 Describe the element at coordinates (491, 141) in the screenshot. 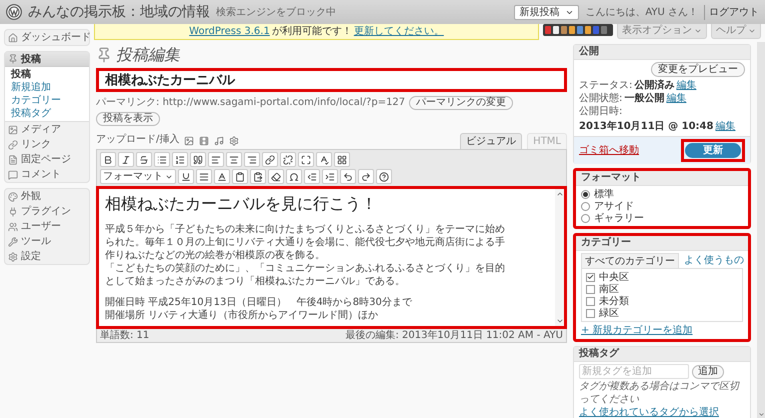

I see `editor-tab: ビジュアル` at that location.